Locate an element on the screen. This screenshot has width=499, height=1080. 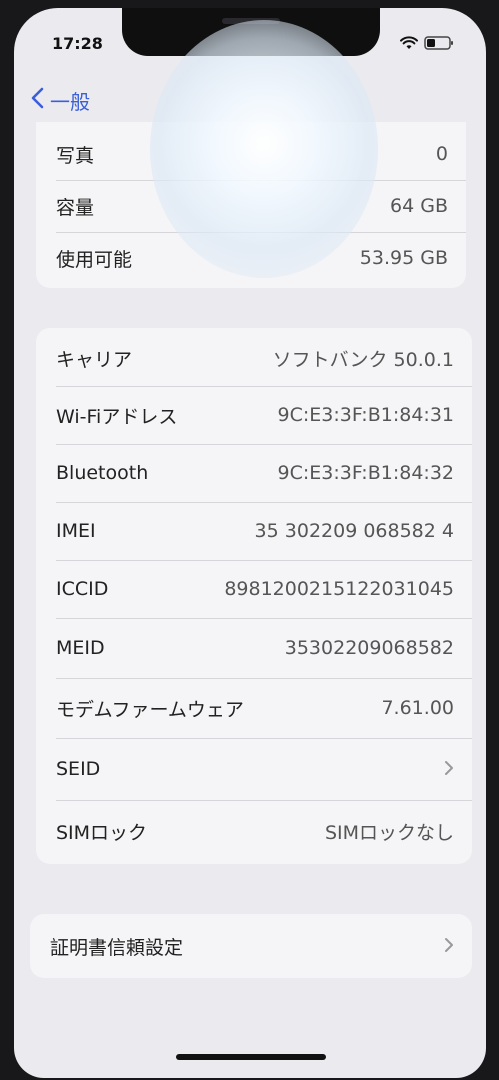
camera-notch is located at coordinates (251, 32).